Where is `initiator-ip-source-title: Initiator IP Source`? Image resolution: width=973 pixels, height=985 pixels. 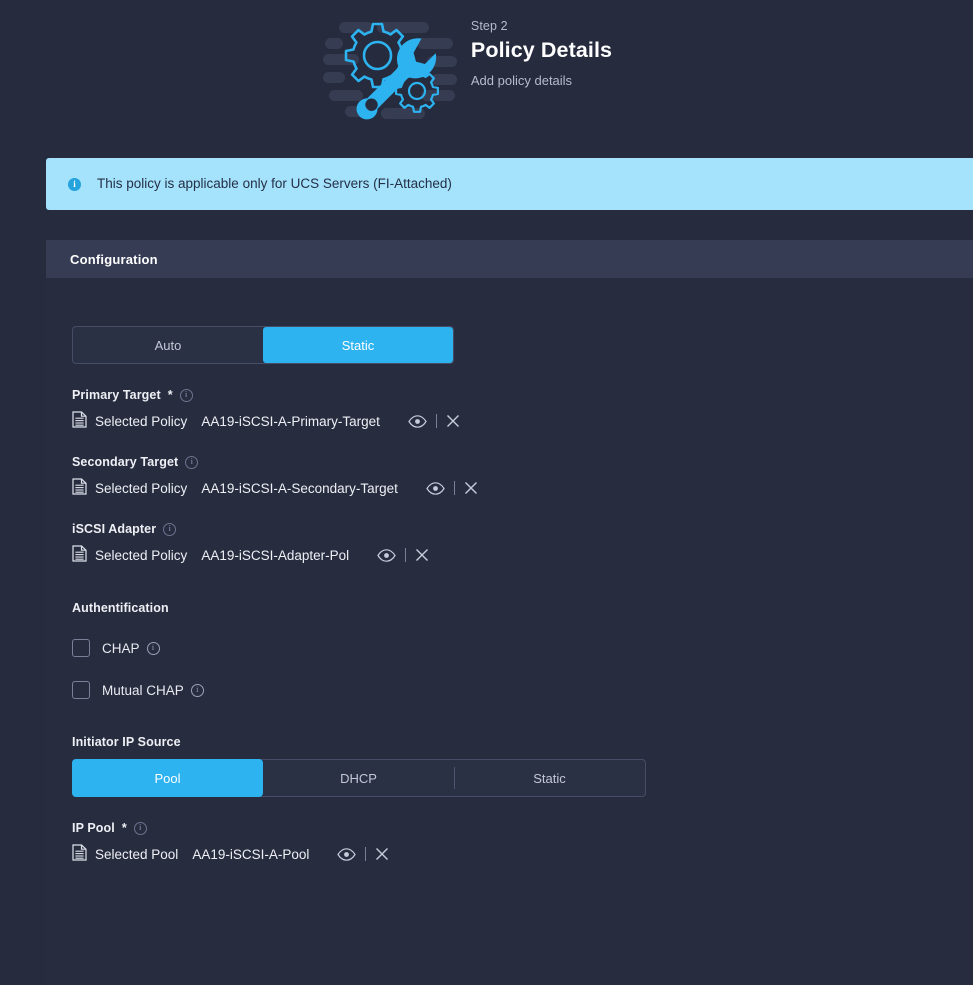
initiator-ip-source-title: Initiator IP Source is located at coordinates (126, 742).